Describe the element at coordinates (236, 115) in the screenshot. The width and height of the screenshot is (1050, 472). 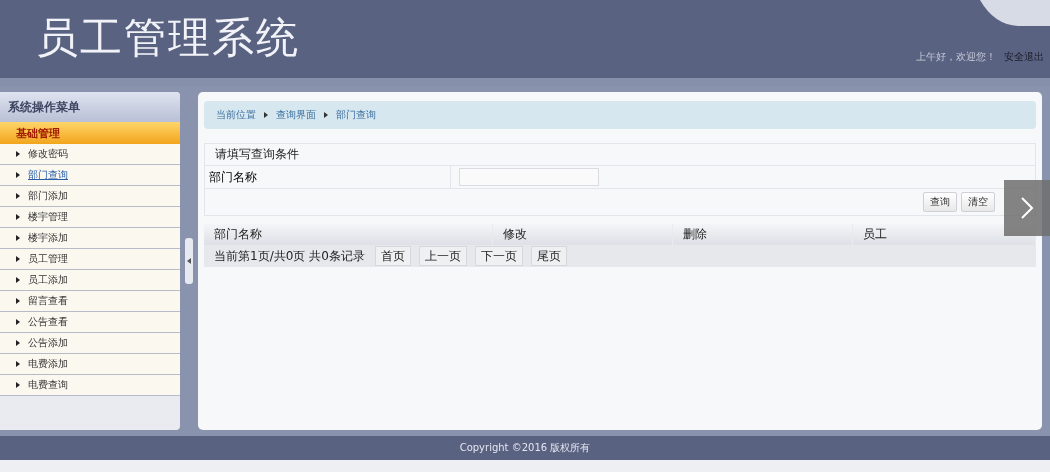
I see `breadcrumb-link: 当前位置` at that location.